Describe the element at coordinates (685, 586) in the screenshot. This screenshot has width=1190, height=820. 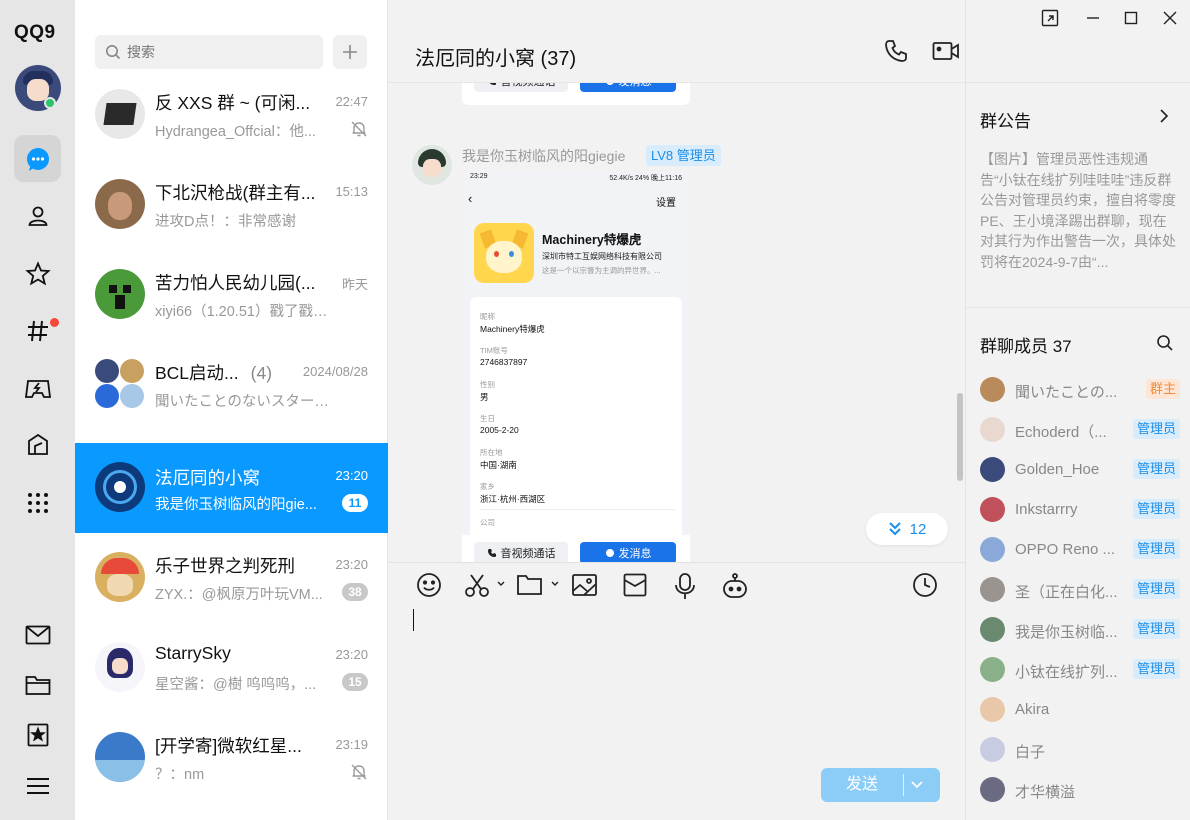
I see `microphone-icon` at that location.